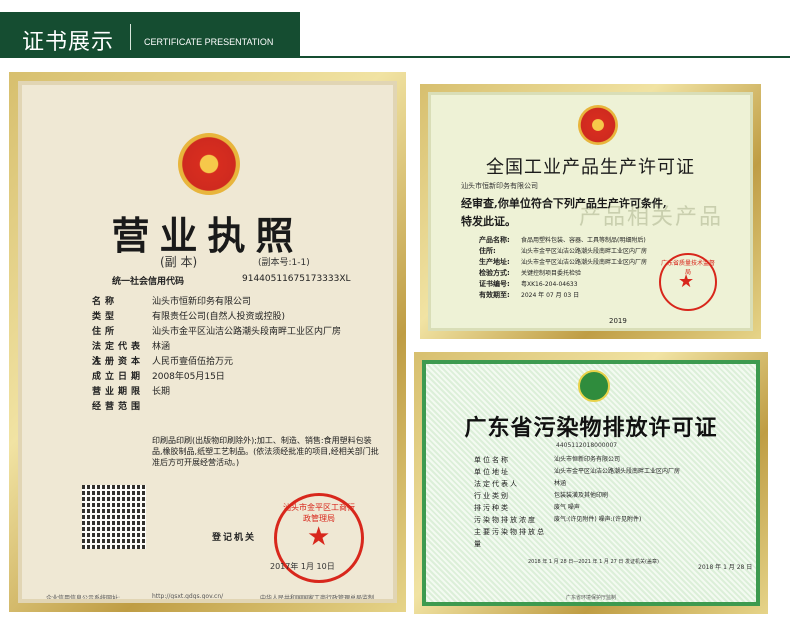 This screenshot has width=790, height=626. Describe the element at coordinates (547, 460) in the screenshot. I see `field-row: 单位名称 汕头市恒新印务有限公司` at that location.